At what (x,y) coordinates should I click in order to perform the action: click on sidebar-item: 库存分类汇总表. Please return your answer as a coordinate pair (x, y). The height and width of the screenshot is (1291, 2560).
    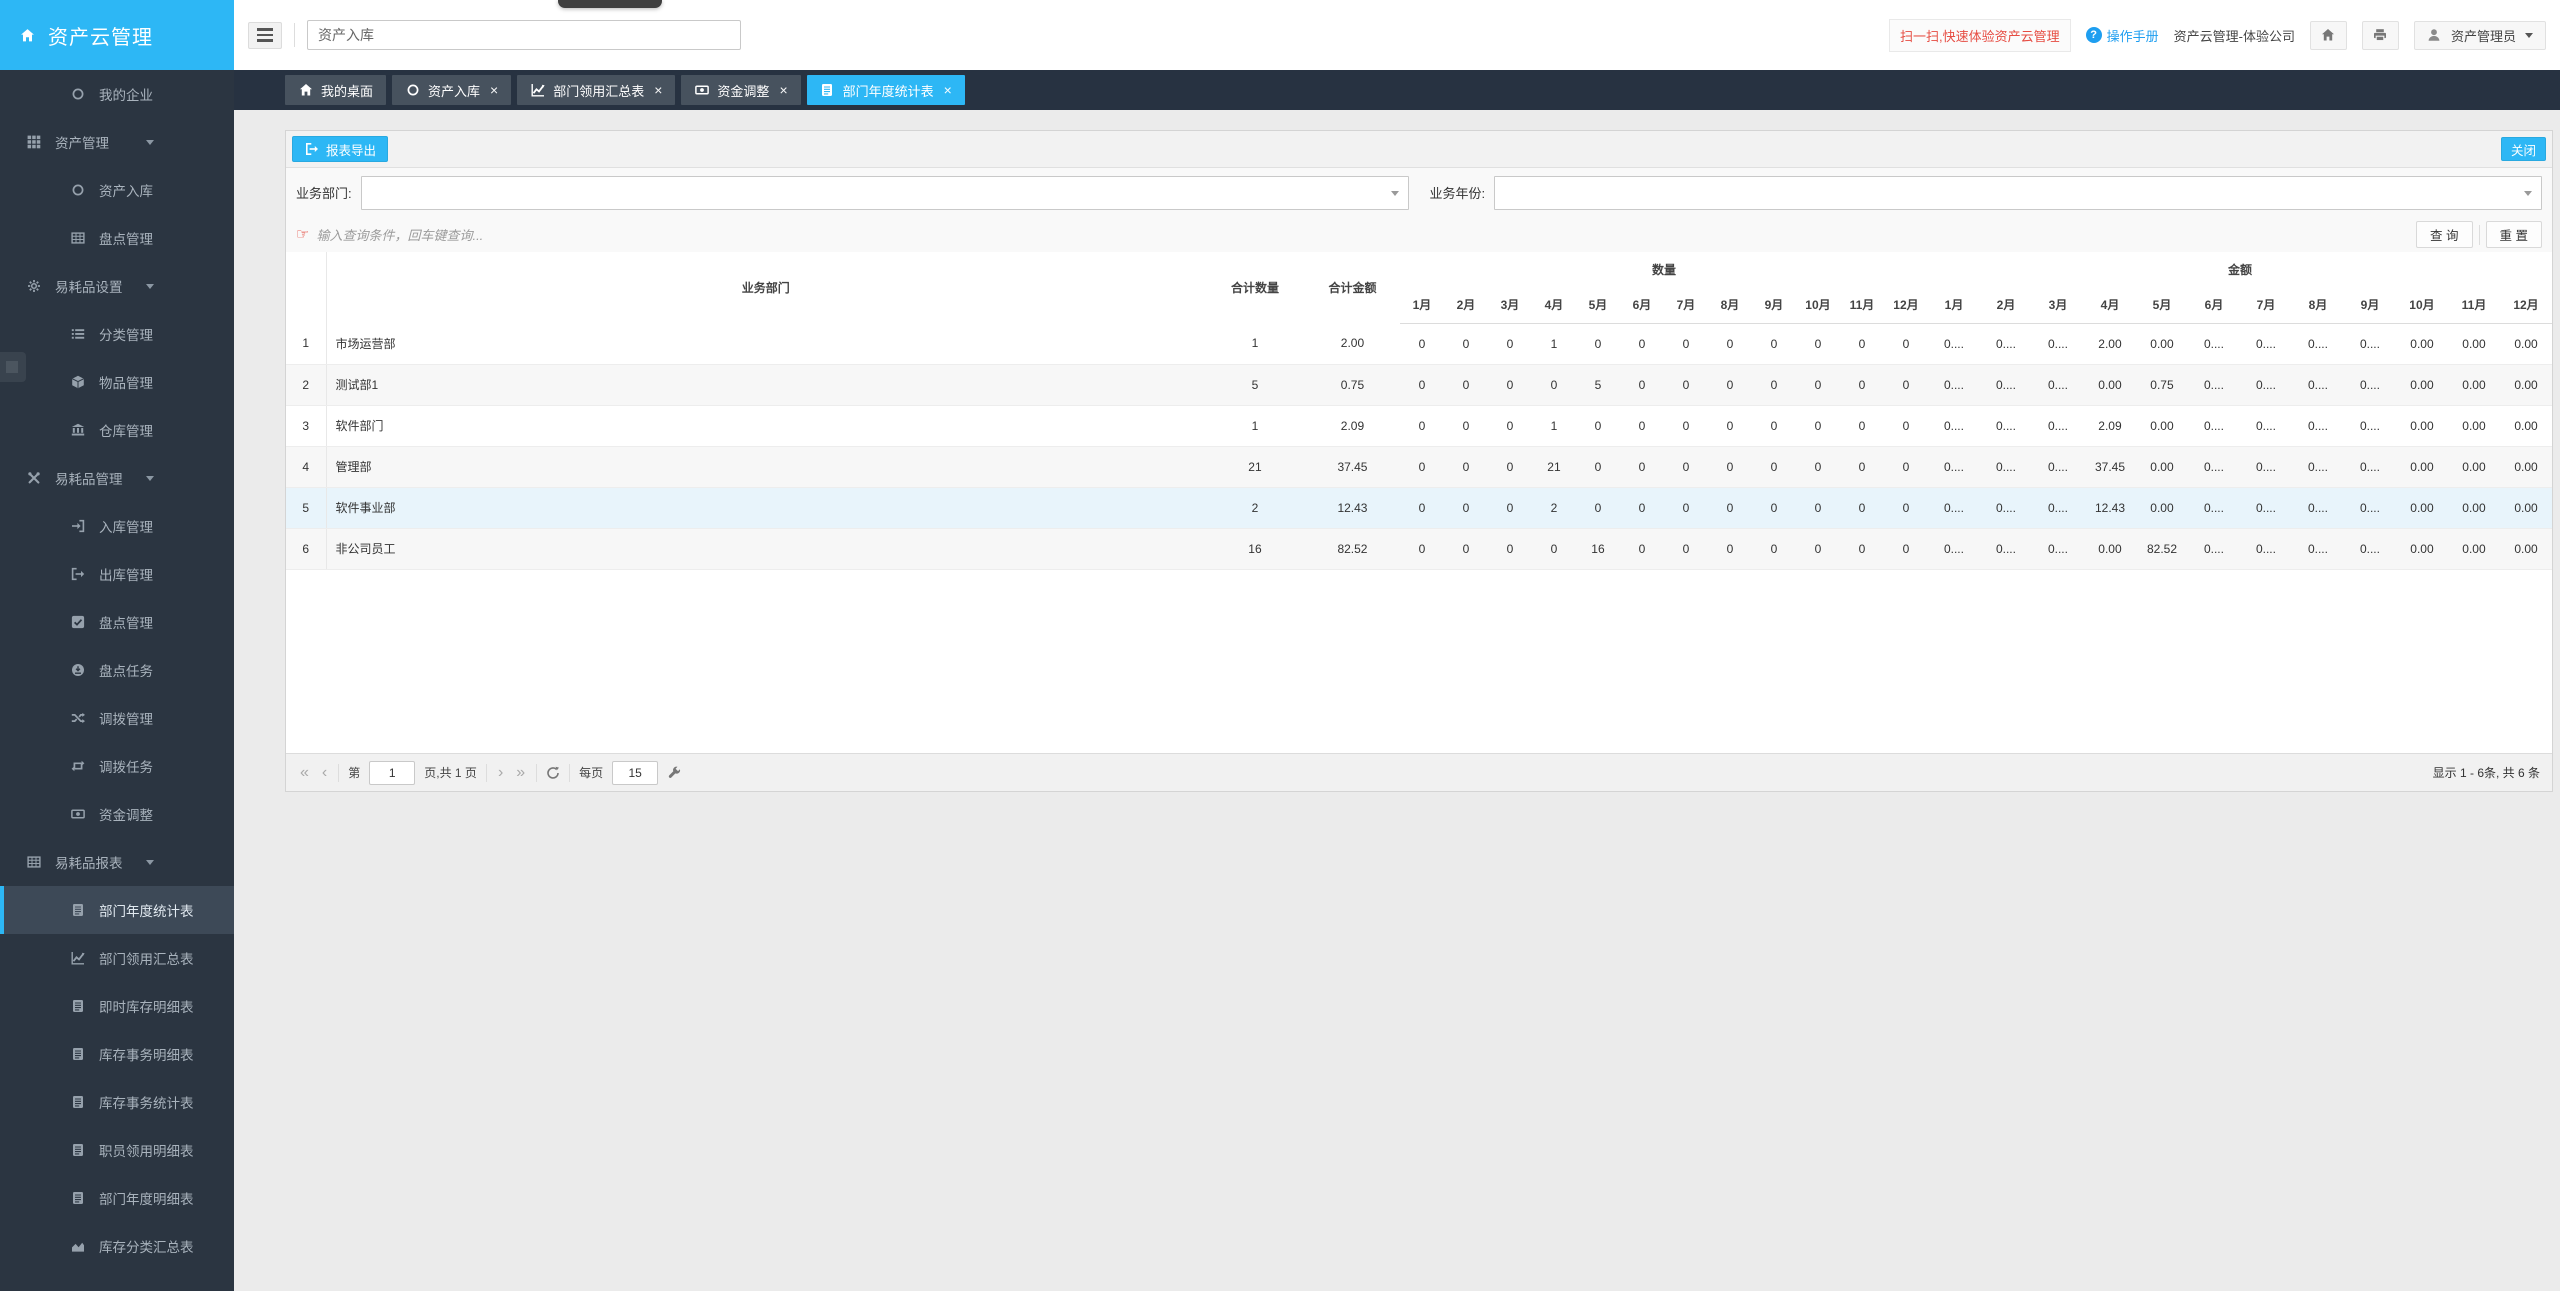
    Looking at the image, I should click on (117, 1246).